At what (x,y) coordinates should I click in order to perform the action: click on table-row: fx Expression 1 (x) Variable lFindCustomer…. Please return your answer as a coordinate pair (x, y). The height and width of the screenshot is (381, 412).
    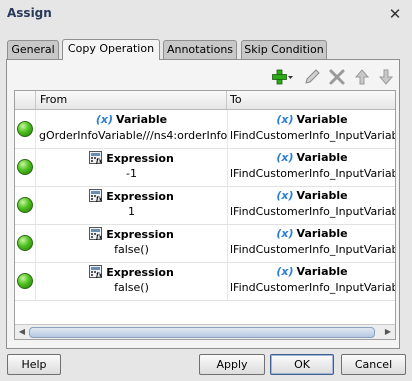
    Looking at the image, I should click on (205, 205).